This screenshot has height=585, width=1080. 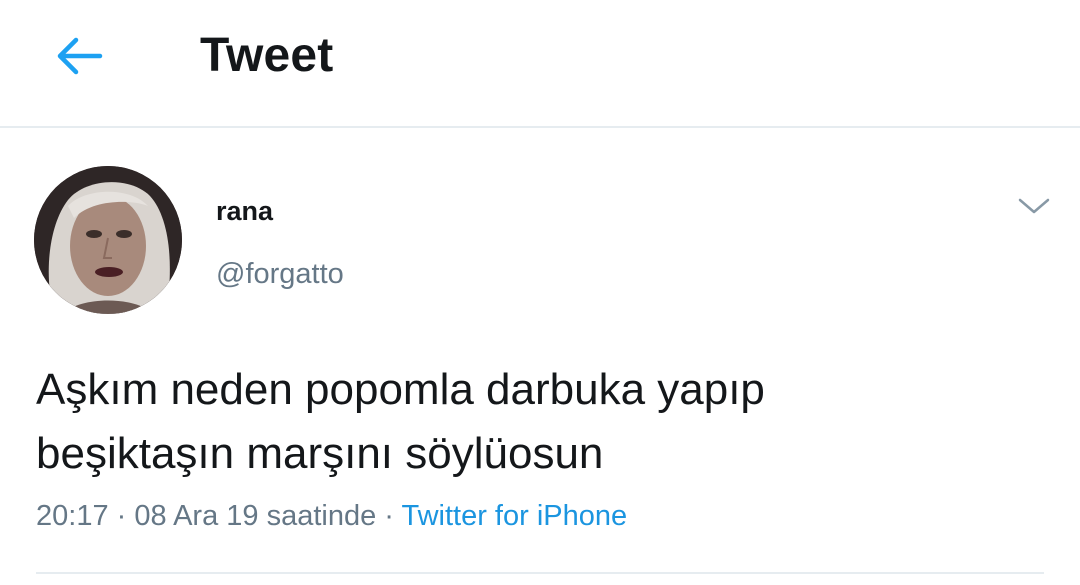 I want to click on tweet-time: 20:17, so click(x=72, y=516).